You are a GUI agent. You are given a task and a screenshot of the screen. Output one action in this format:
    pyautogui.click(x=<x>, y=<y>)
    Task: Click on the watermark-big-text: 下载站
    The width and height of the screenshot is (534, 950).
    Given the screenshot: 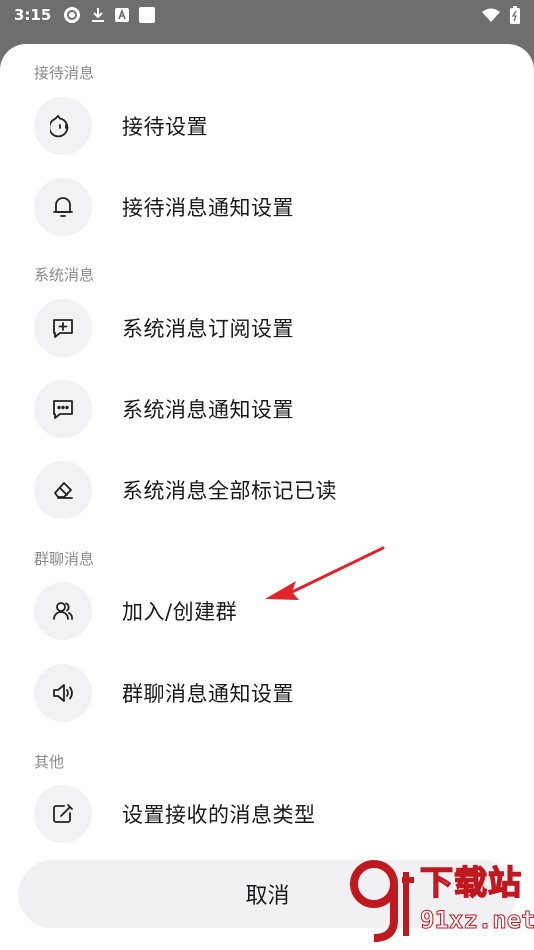 What is the action you would take?
    pyautogui.click(x=470, y=882)
    